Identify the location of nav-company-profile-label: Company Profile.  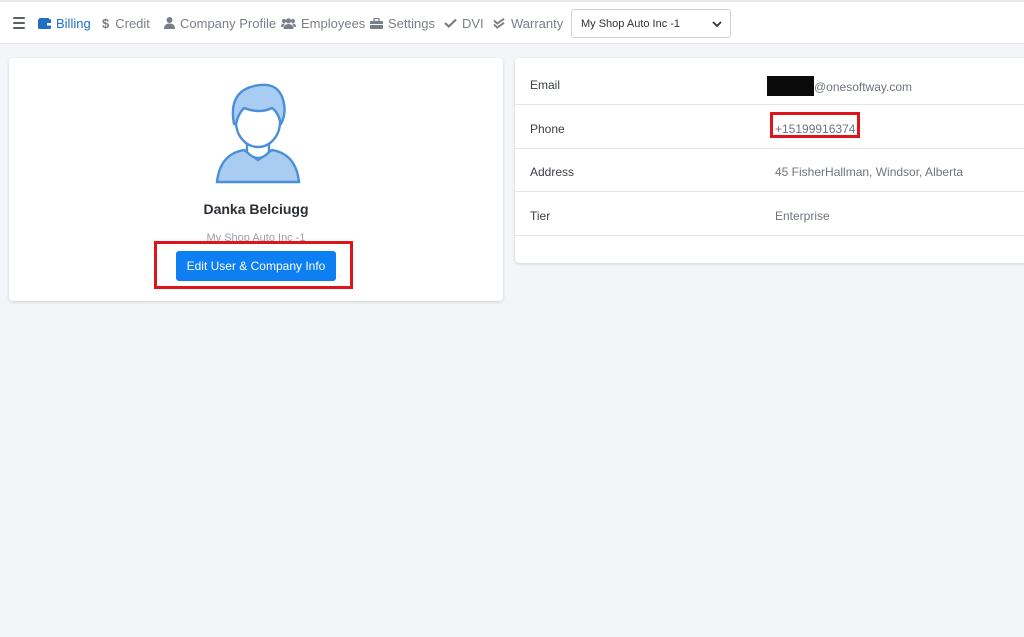
(228, 23).